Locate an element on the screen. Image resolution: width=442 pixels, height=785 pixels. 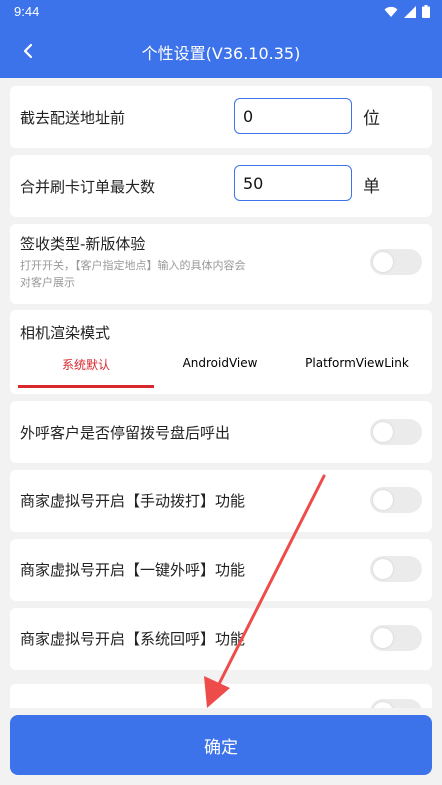
status-time: 9:44 is located at coordinates (27, 11).